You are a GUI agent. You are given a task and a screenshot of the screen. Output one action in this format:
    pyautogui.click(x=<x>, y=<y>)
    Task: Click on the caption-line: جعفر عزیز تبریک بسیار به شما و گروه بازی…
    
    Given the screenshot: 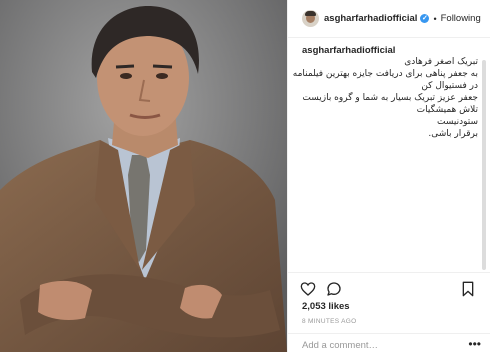 What is the action you would take?
    pyautogui.click(x=390, y=98)
    